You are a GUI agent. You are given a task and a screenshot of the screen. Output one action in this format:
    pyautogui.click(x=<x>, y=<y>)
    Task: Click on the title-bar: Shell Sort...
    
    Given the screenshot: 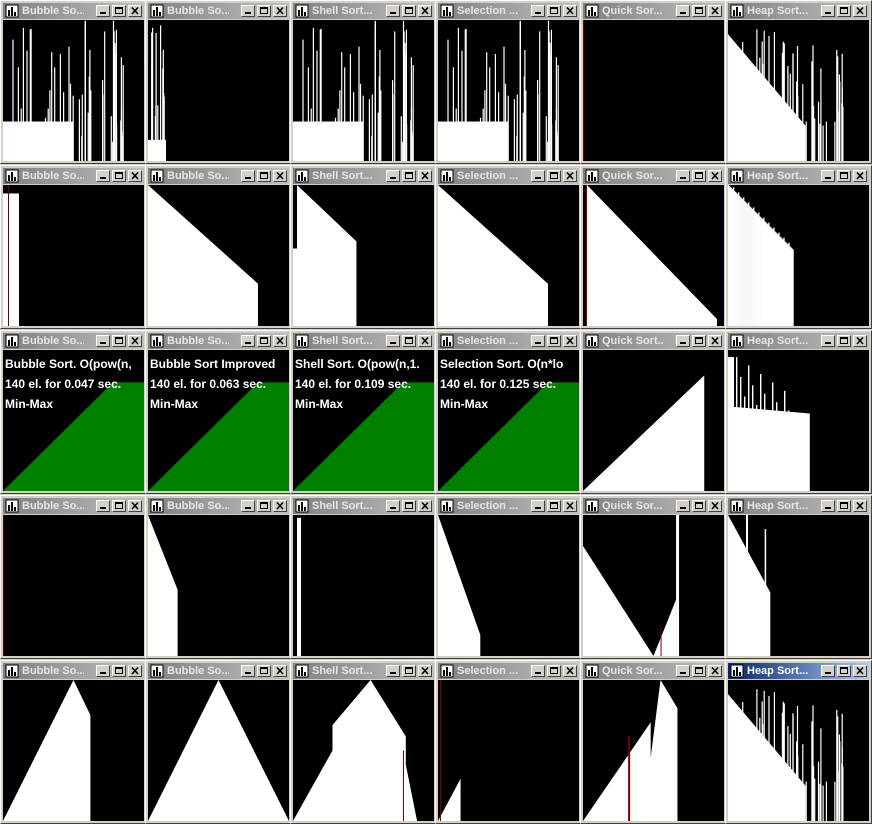 What is the action you would take?
    pyautogui.click(x=363, y=506)
    